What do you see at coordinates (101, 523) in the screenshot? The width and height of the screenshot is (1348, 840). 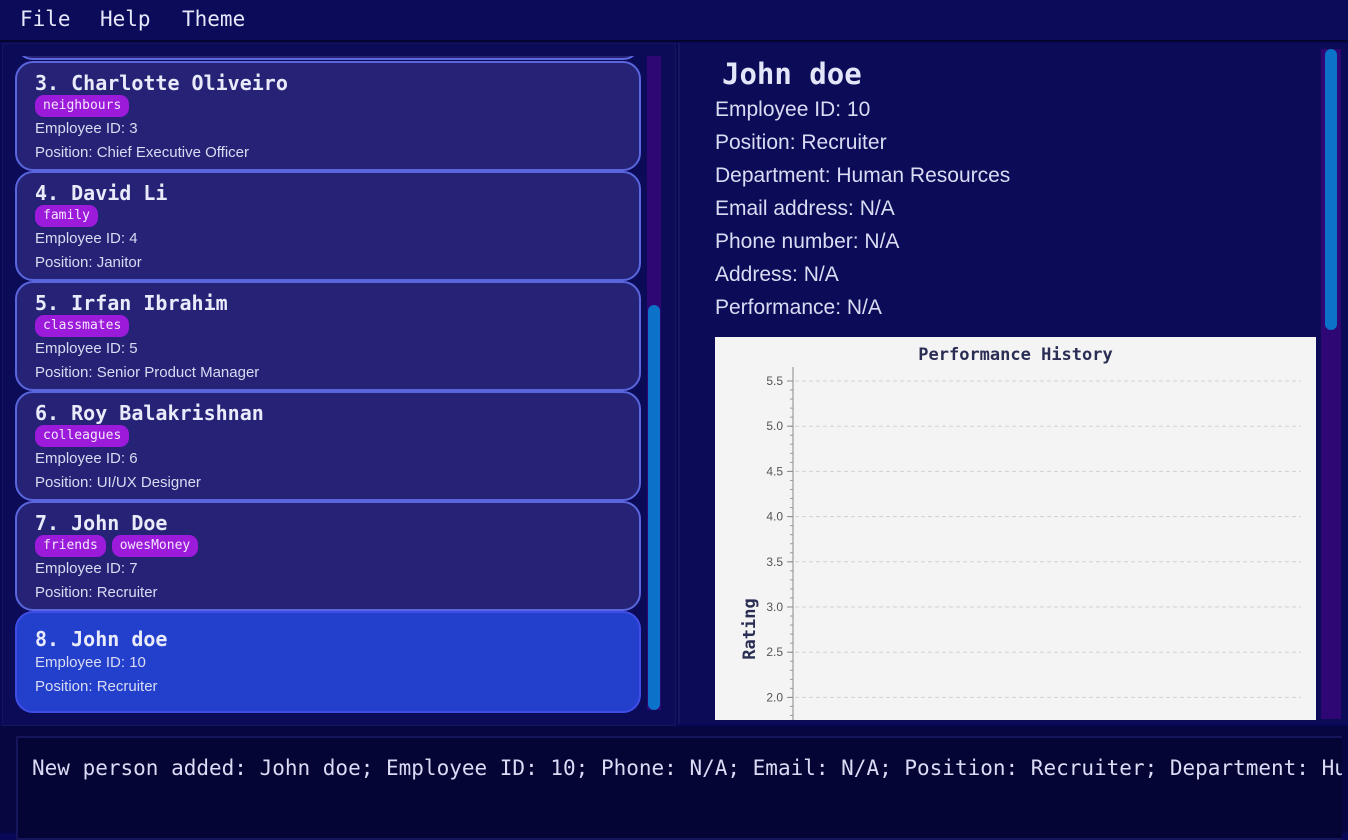 I see `person-name: 7. John Doe` at bounding box center [101, 523].